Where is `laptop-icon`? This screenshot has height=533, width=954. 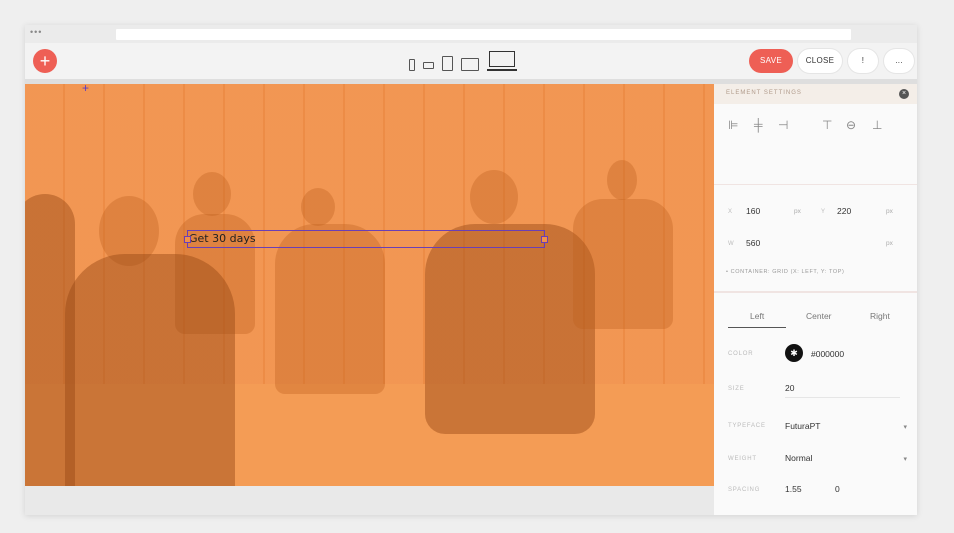 laptop-icon is located at coordinates (502, 61).